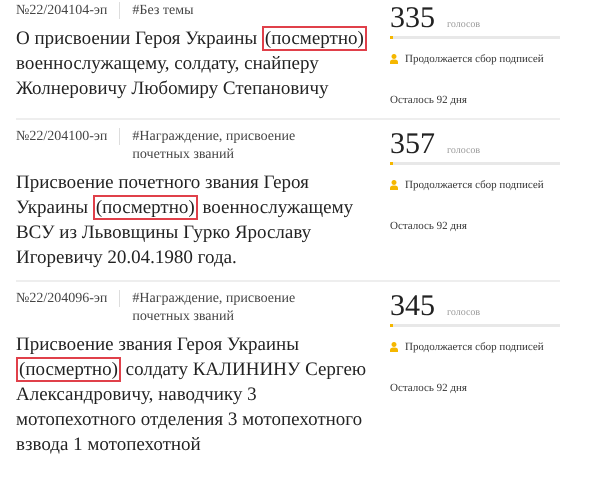  What do you see at coordinates (68, 10) in the screenshot?
I see `petition-number: №22/204104-эп` at bounding box center [68, 10].